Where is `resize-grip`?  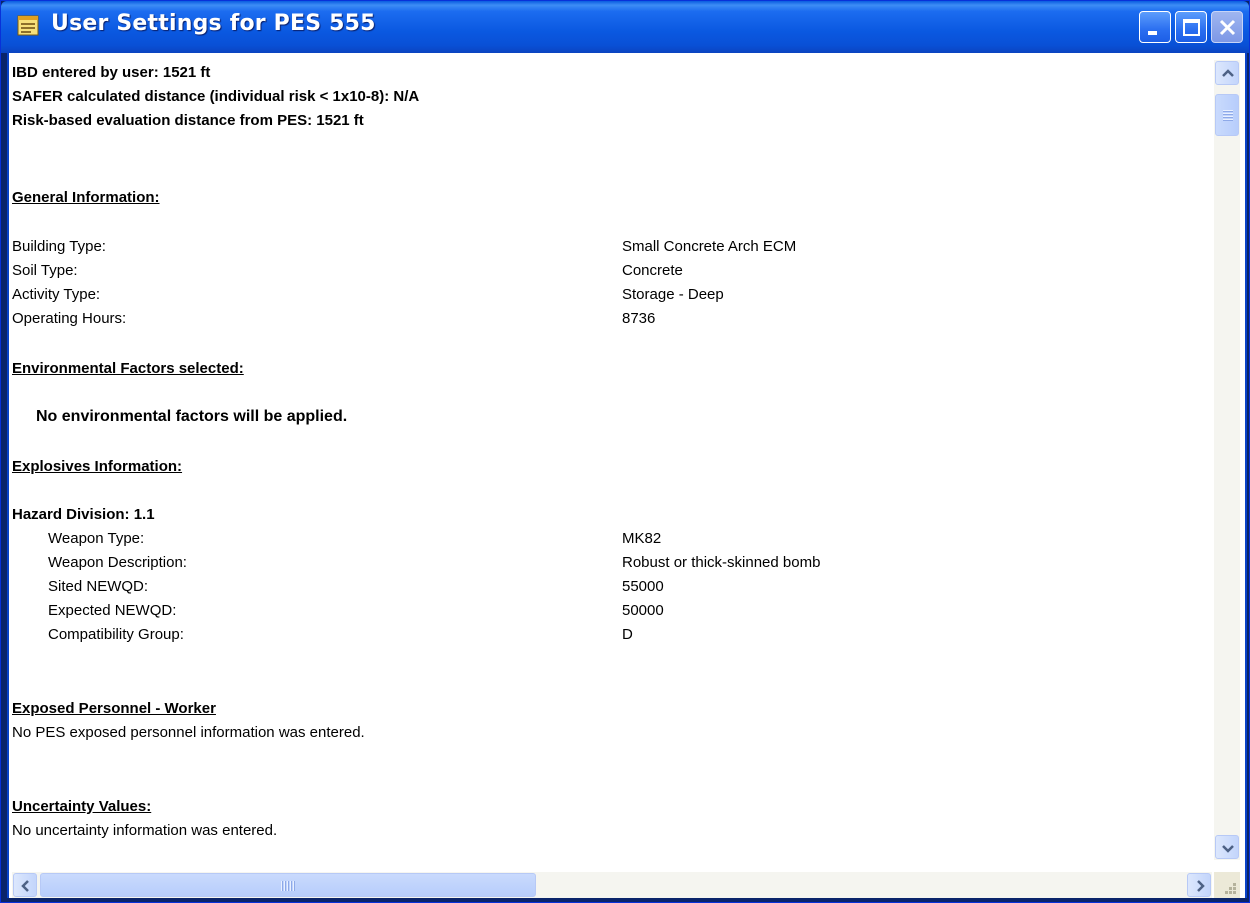
resize-grip is located at coordinates (1227, 885).